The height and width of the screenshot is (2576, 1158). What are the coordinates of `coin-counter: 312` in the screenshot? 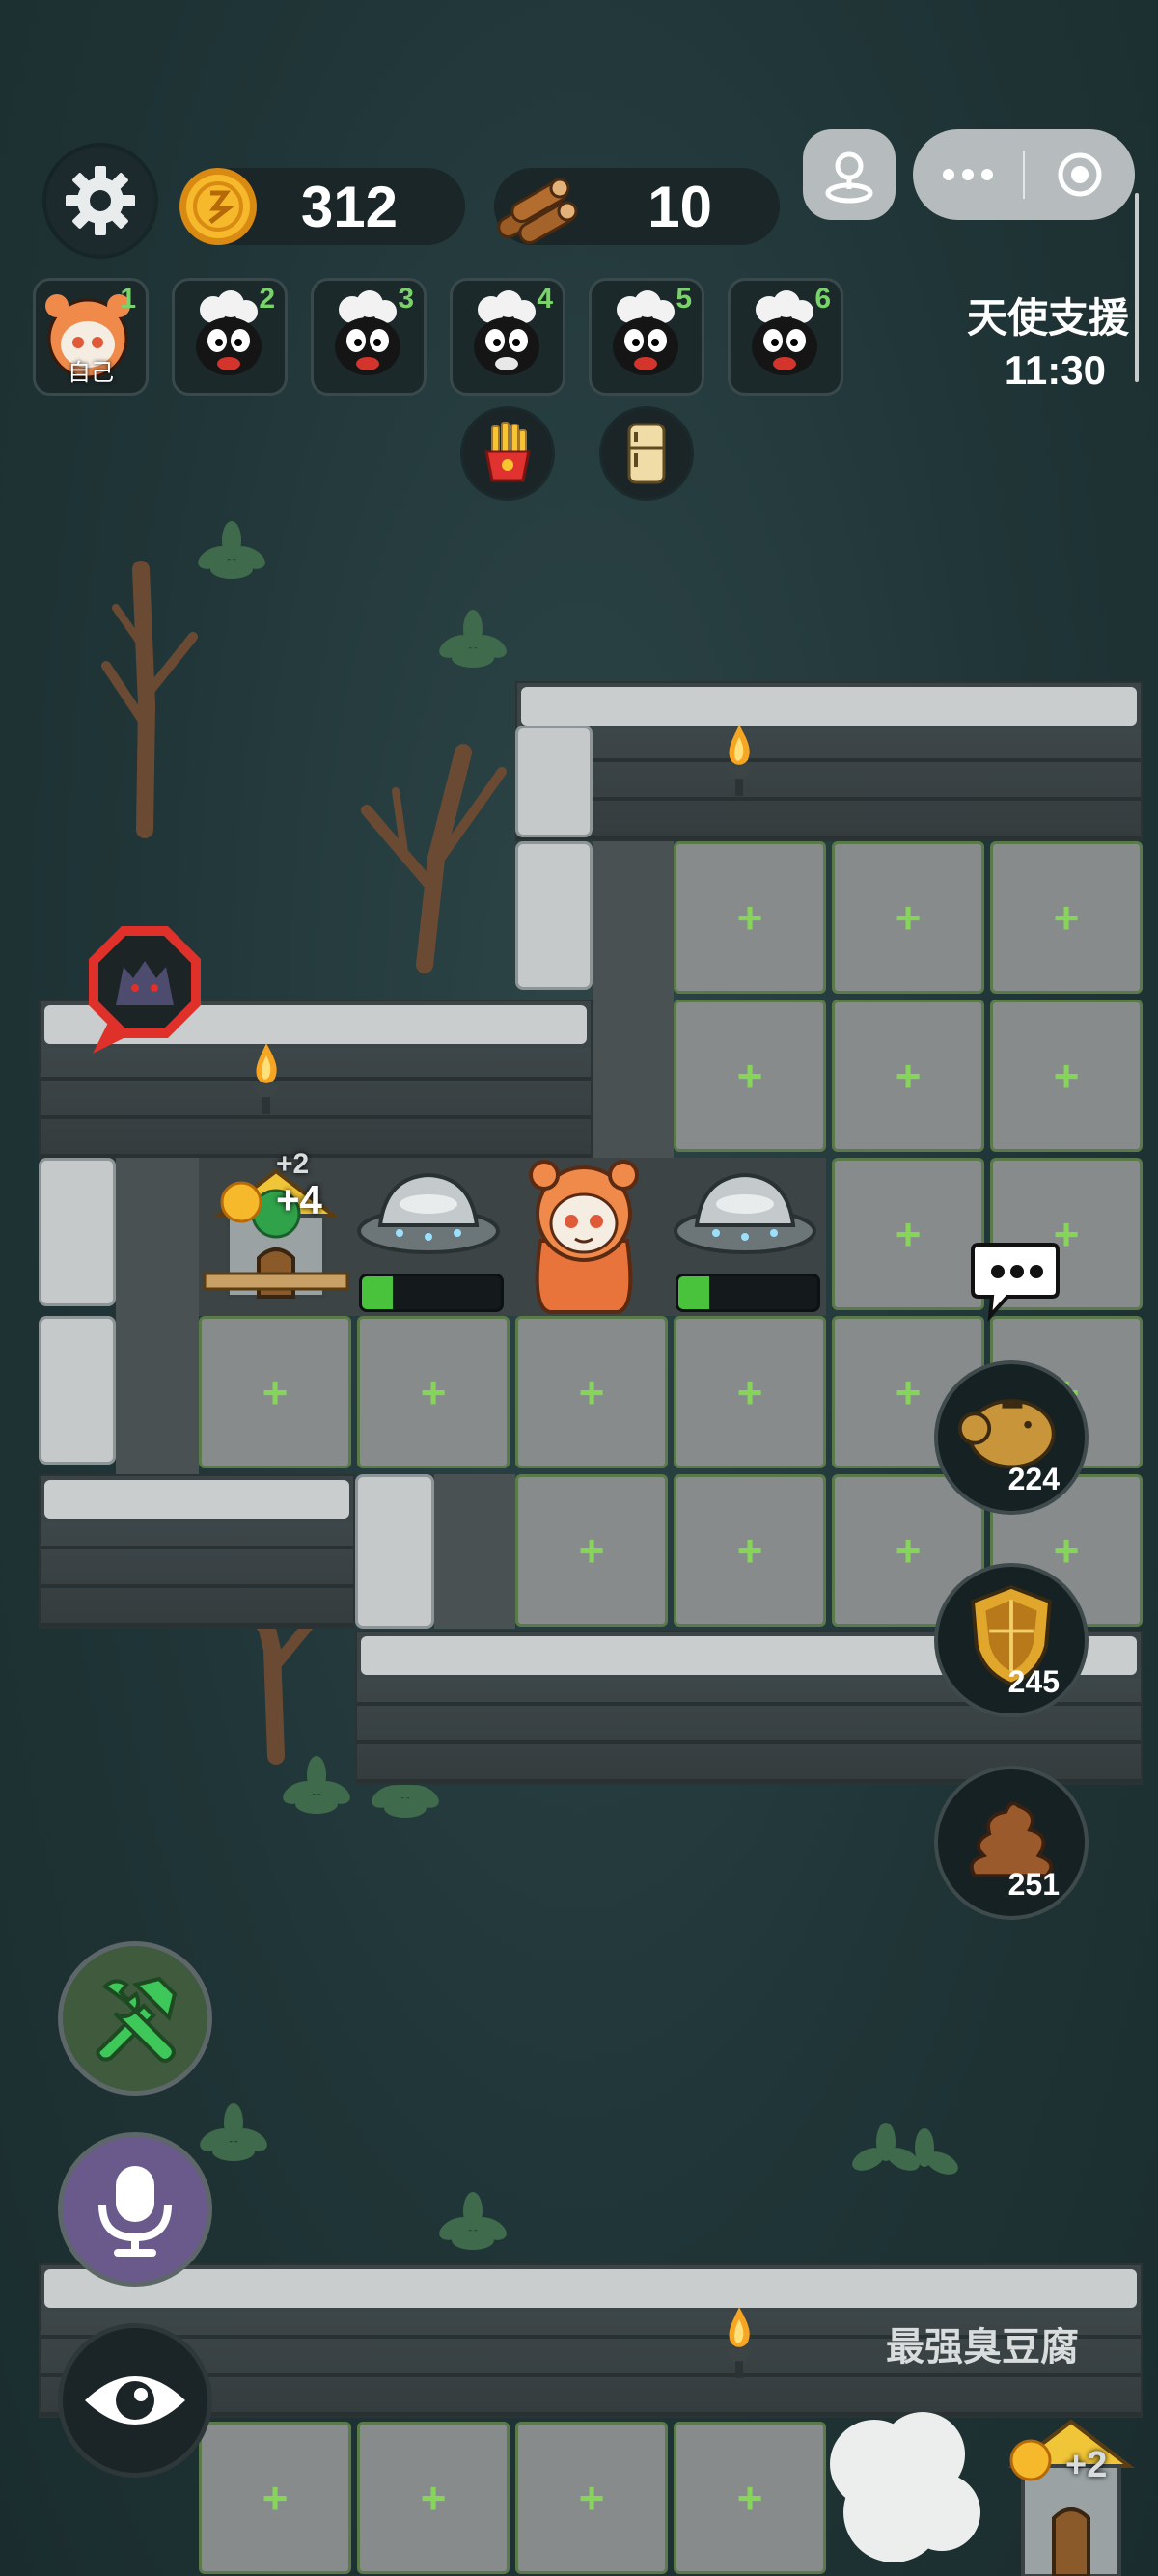 It's located at (322, 206).